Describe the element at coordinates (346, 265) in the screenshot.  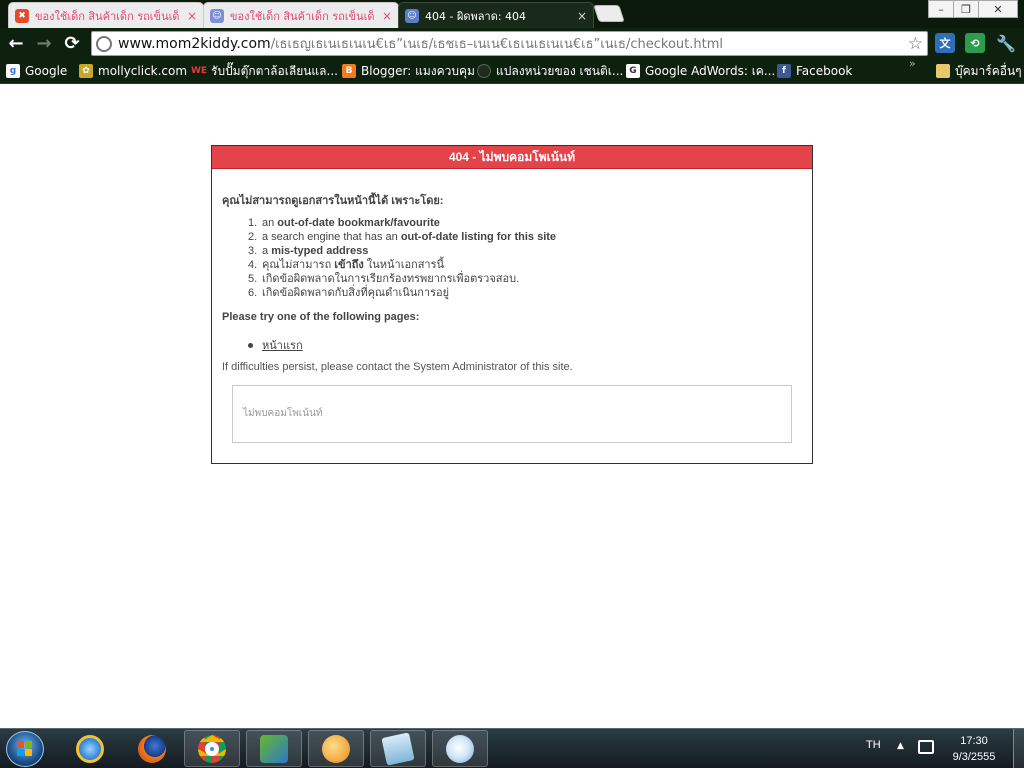
I see `list-item: 4. คุณไม่สามารถ เข้าถึง ในหน้าเอกสารนี้` at that location.